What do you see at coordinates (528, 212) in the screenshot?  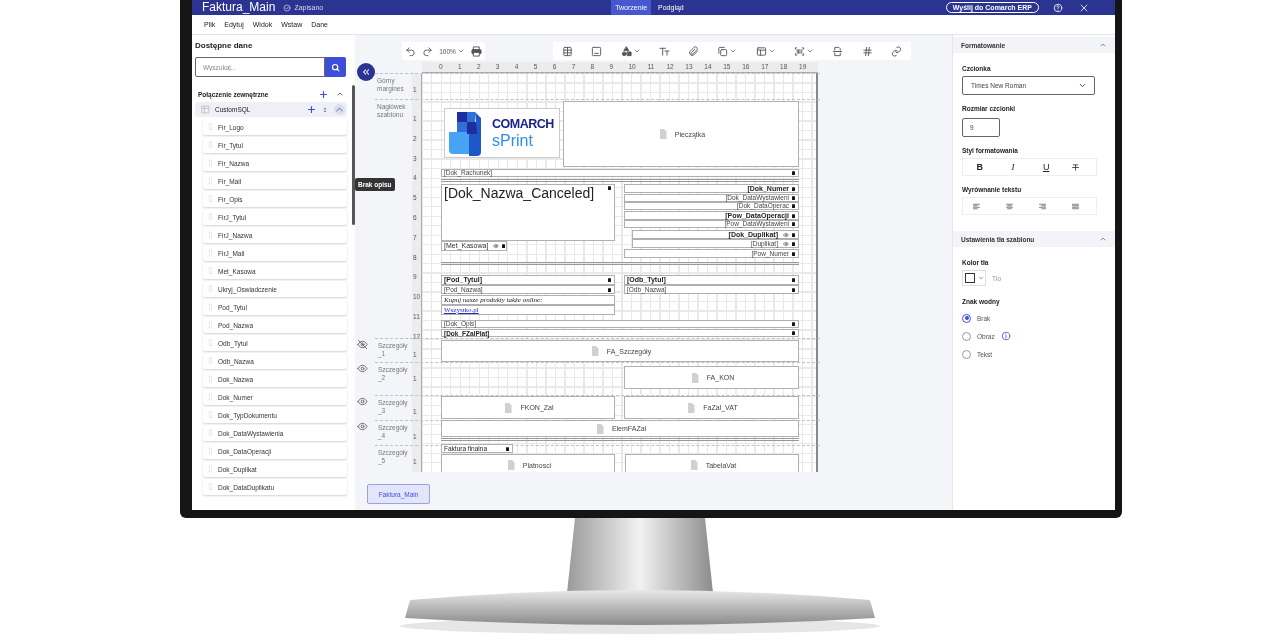 I see `report-field: [Dok_Nazwa_Canceled]` at bounding box center [528, 212].